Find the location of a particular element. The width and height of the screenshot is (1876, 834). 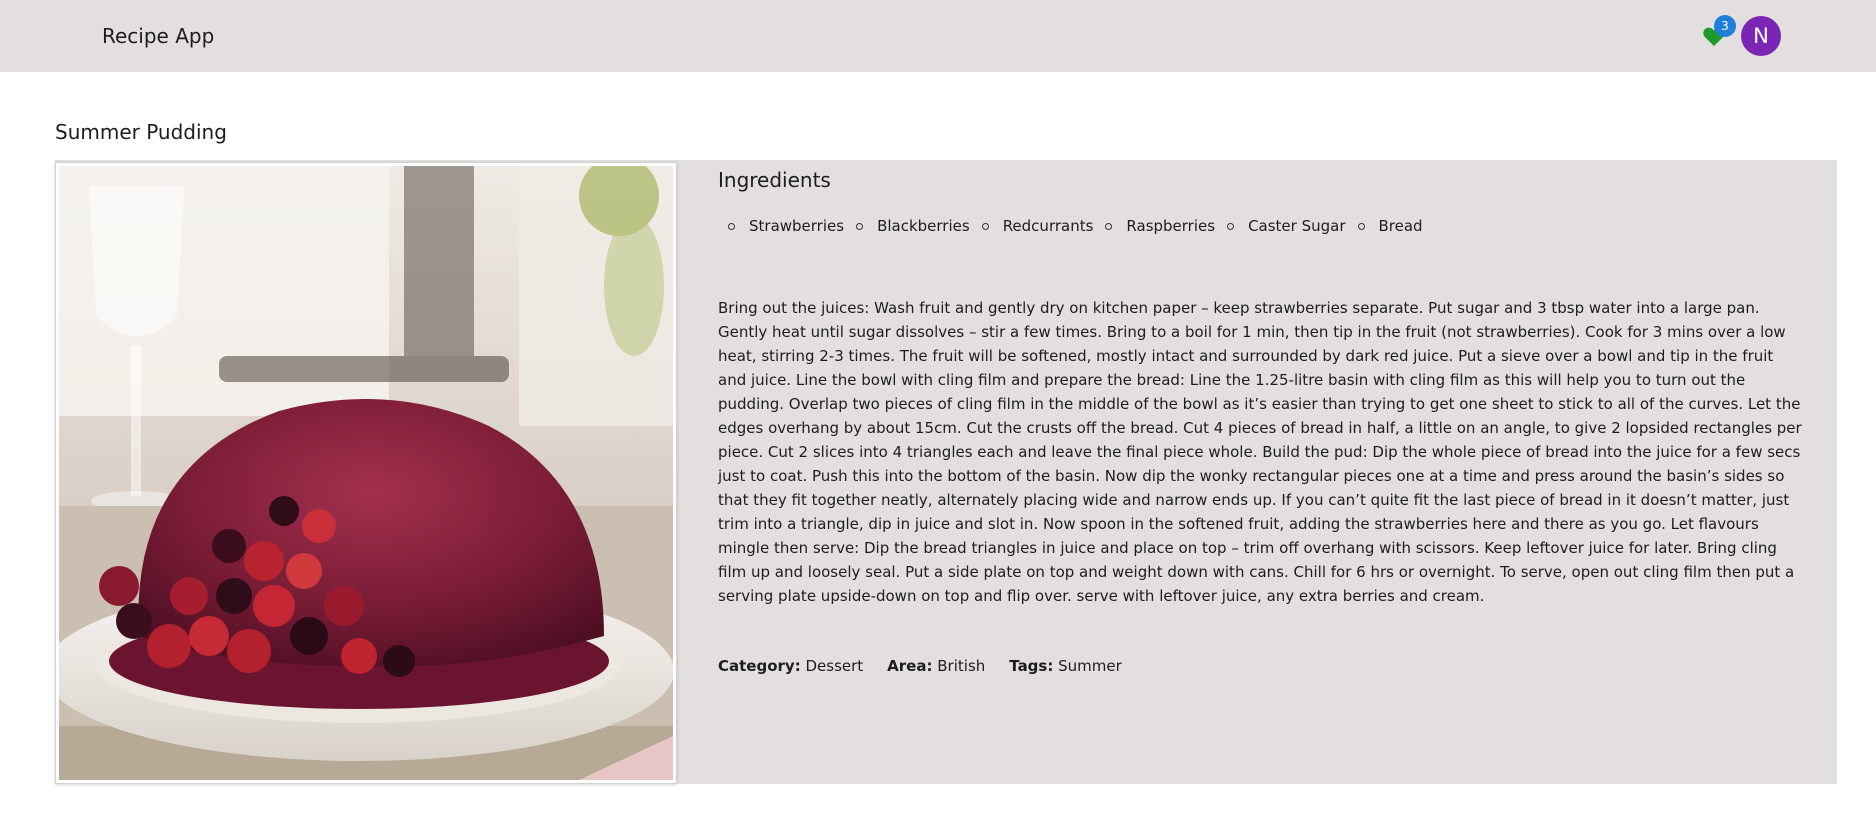

ingredient-label: Strawberries is located at coordinates (797, 226).